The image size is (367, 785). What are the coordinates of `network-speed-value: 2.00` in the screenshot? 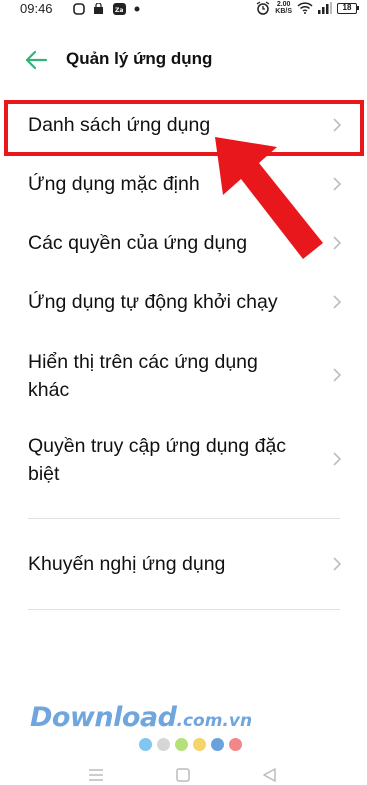 It's located at (283, 4).